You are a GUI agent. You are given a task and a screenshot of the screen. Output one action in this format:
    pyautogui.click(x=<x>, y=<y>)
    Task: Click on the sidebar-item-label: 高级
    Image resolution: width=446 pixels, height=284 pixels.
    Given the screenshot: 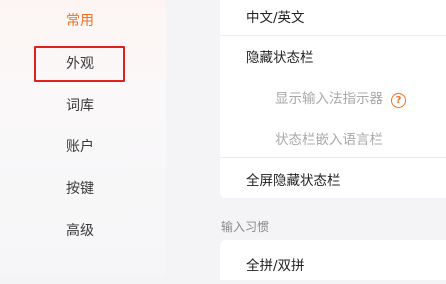 What is the action you would take?
    pyautogui.click(x=80, y=231)
    